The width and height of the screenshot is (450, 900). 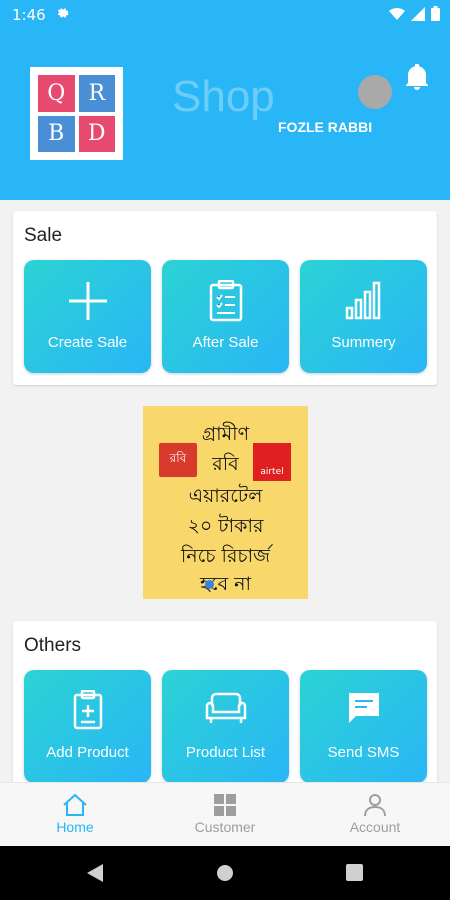 I want to click on user-name: FOZLE RABBI, so click(x=325, y=127).